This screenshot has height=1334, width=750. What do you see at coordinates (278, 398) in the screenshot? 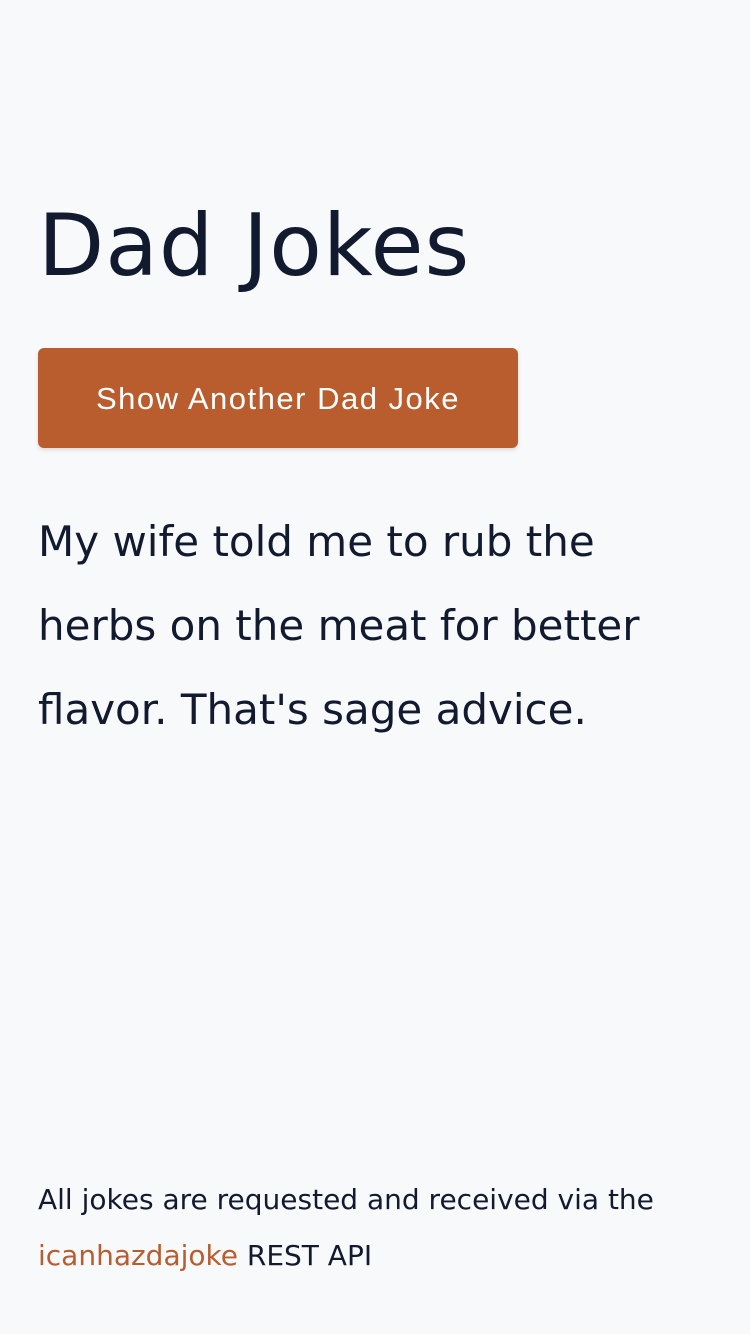
I see `show-another-joke-button: Show Another Dad Joke` at bounding box center [278, 398].